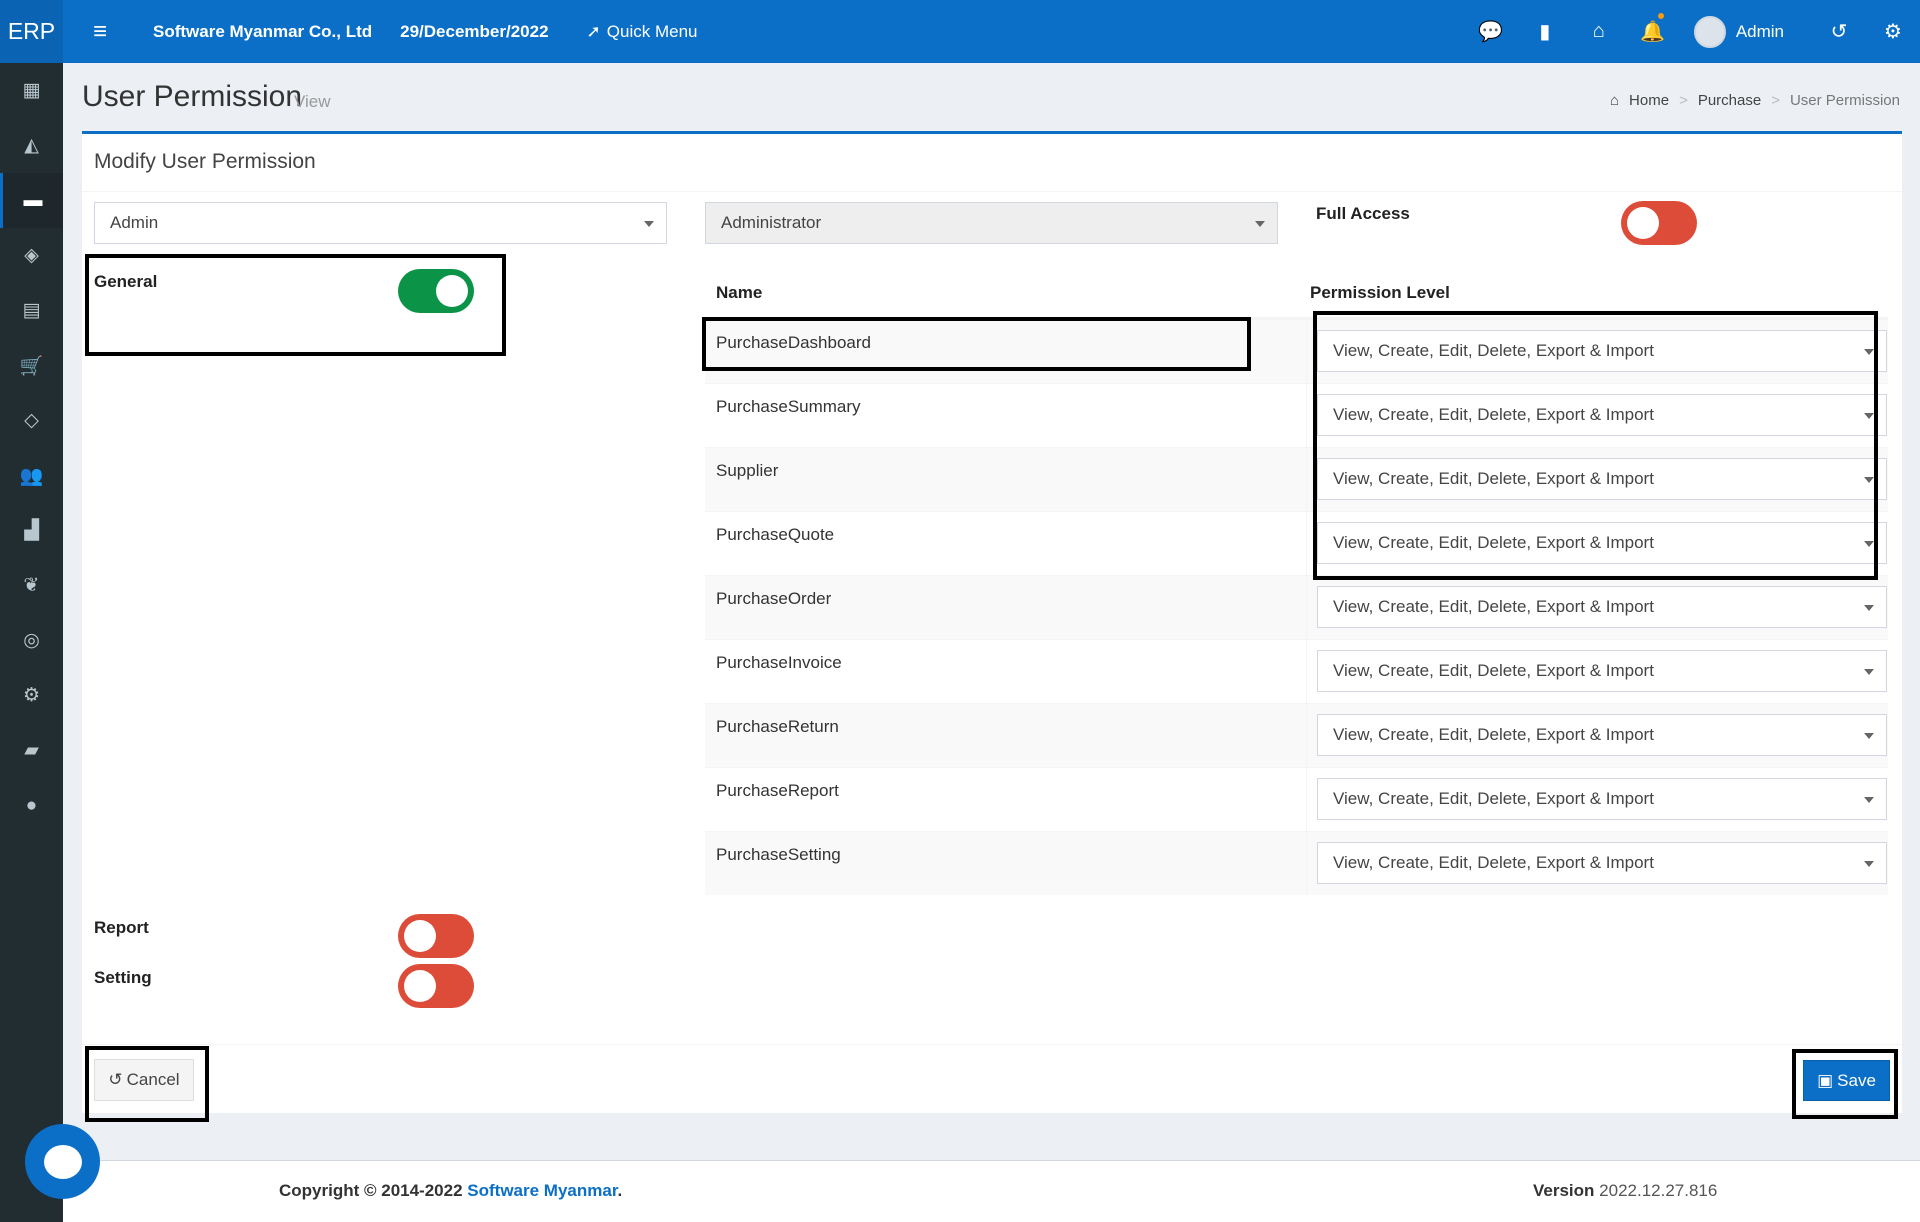 Image resolution: width=1920 pixels, height=1222 pixels. I want to click on row-name: PurchaseOrder, so click(1006, 607).